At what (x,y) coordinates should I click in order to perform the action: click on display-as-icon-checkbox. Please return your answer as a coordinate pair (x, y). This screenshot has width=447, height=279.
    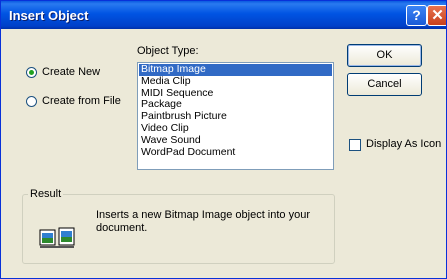
    Looking at the image, I should click on (355, 145).